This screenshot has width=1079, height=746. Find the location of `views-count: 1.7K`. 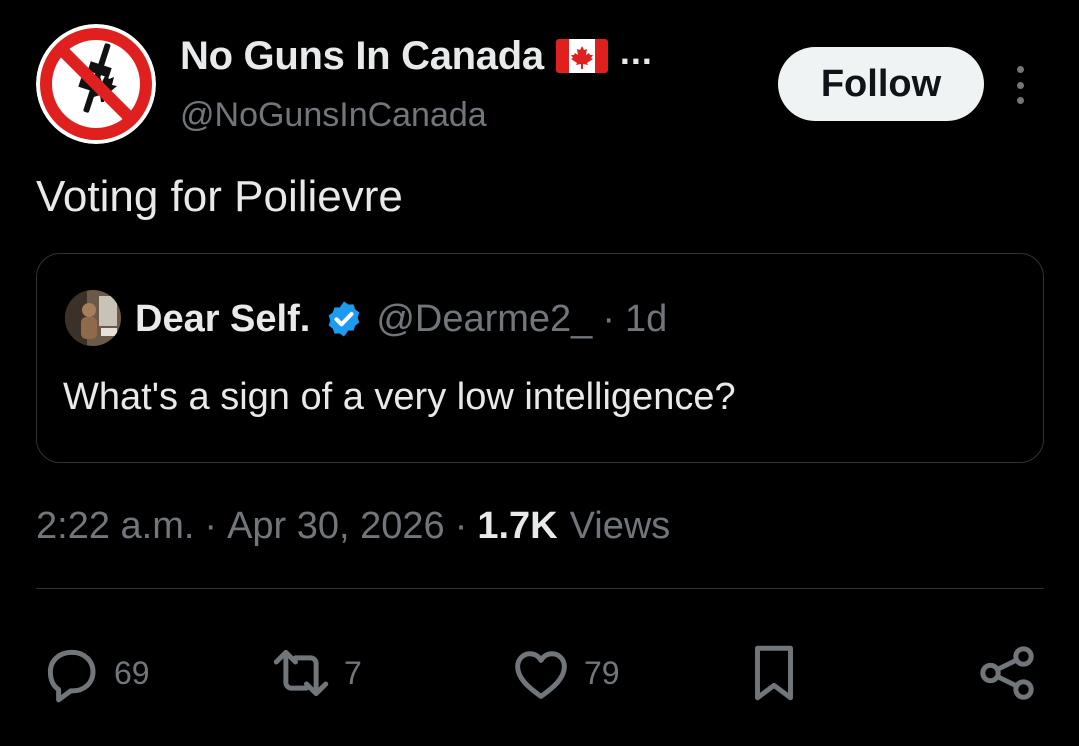

views-count: 1.7K is located at coordinates (517, 525).